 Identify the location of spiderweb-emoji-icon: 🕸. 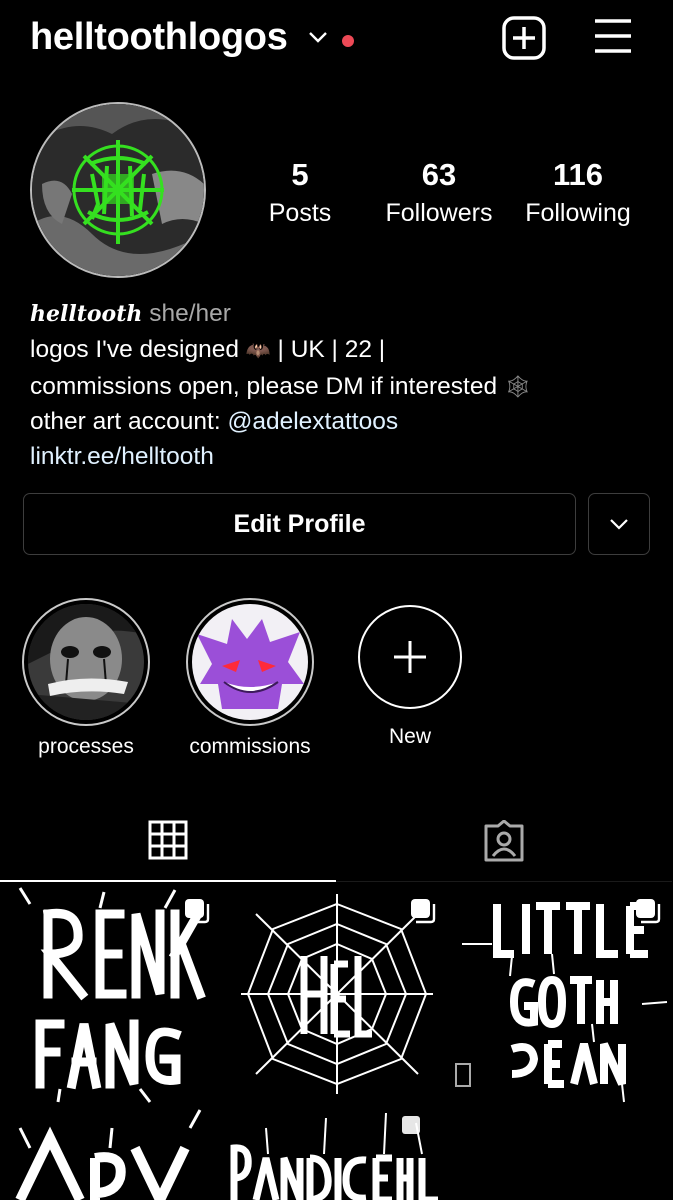
(517, 386).